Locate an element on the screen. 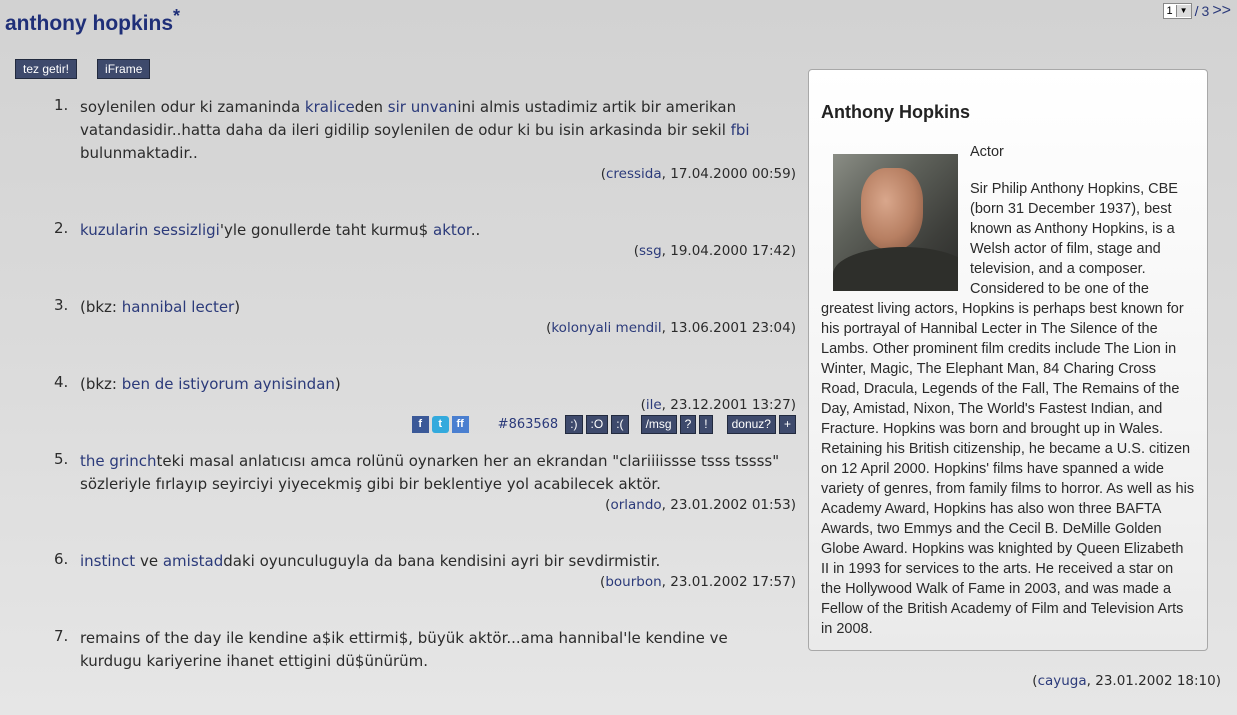  donuz-button: donuz? is located at coordinates (751, 424).